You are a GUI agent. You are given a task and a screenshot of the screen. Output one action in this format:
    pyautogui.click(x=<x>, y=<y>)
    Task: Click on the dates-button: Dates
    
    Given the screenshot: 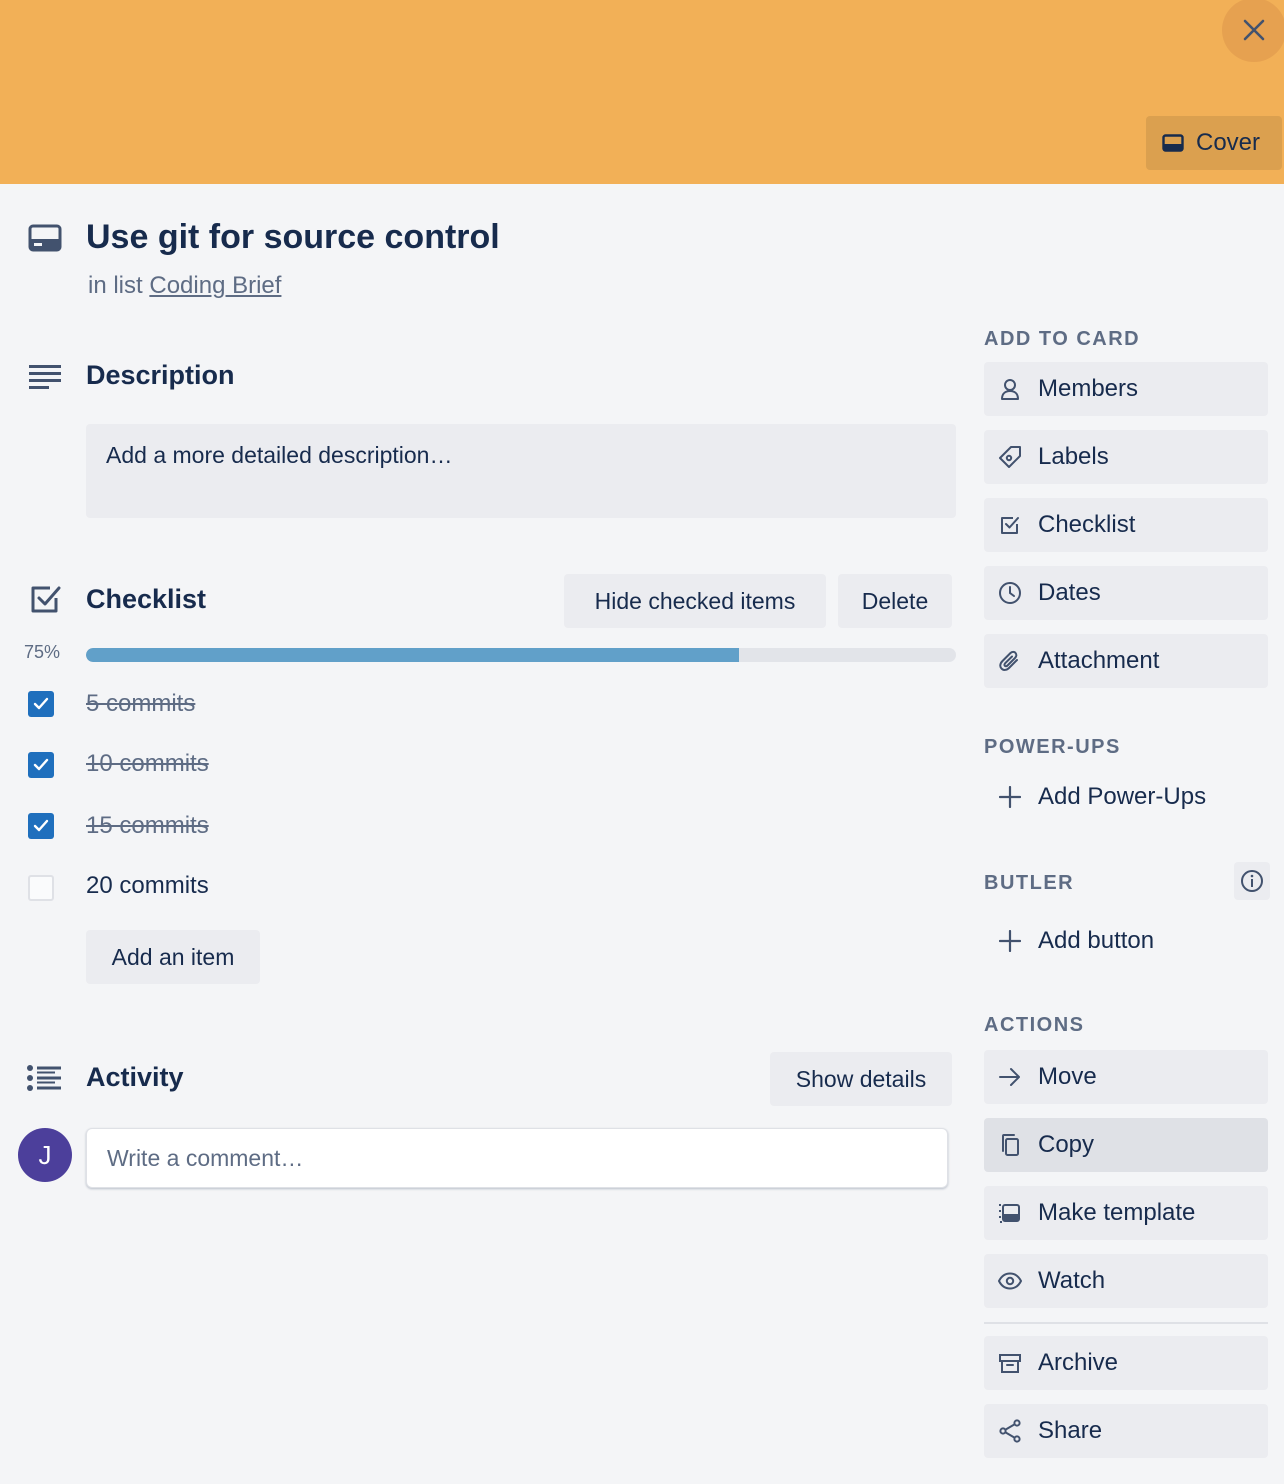 What is the action you would take?
    pyautogui.click(x=1126, y=593)
    